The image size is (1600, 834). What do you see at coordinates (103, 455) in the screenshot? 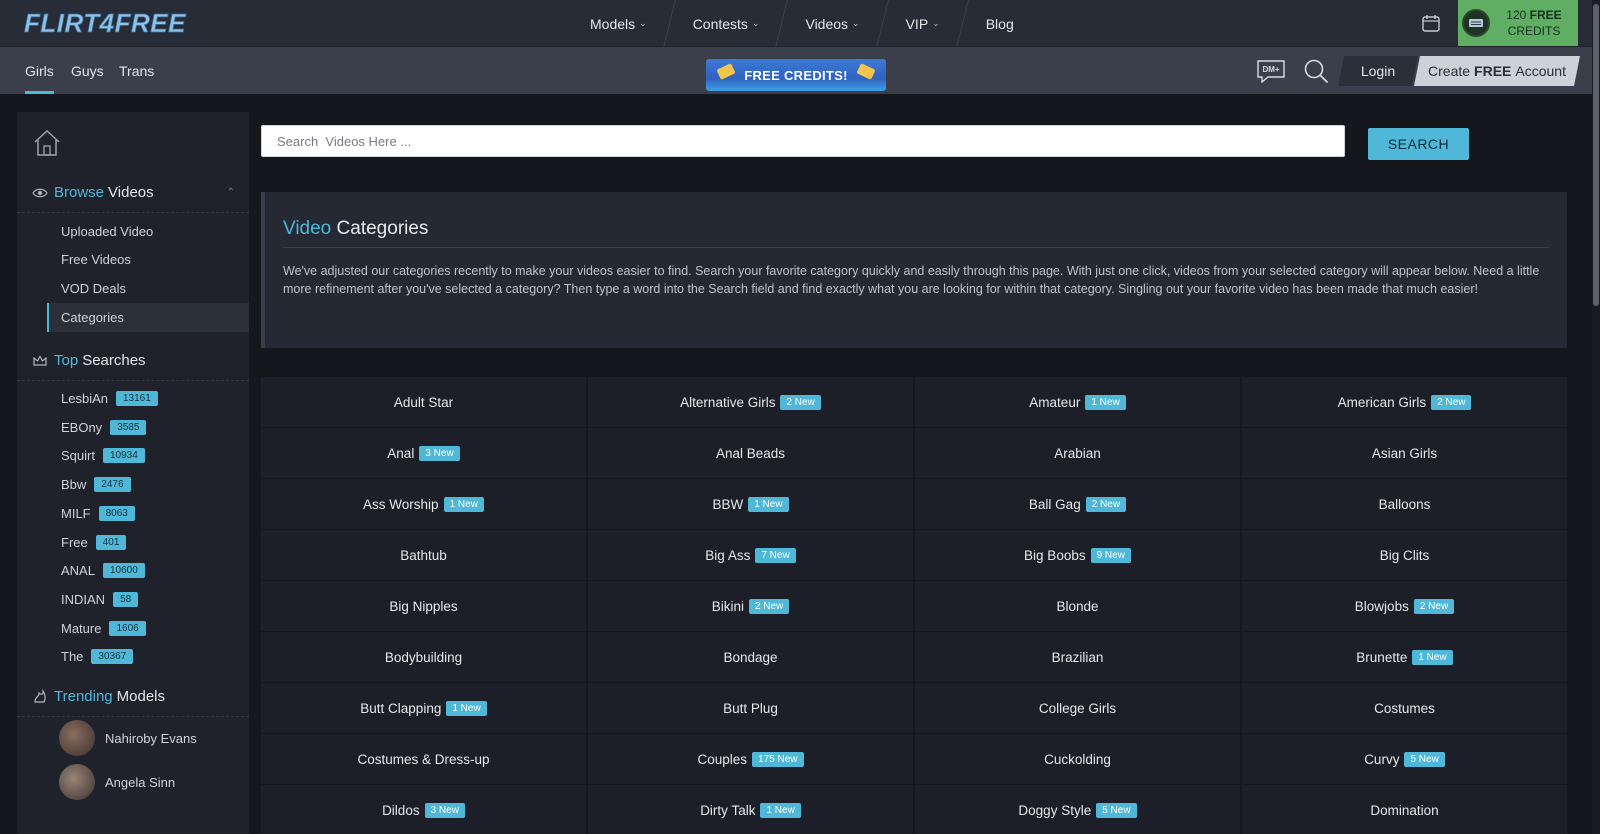
I see `top-search-item: Squirt 10934` at bounding box center [103, 455].